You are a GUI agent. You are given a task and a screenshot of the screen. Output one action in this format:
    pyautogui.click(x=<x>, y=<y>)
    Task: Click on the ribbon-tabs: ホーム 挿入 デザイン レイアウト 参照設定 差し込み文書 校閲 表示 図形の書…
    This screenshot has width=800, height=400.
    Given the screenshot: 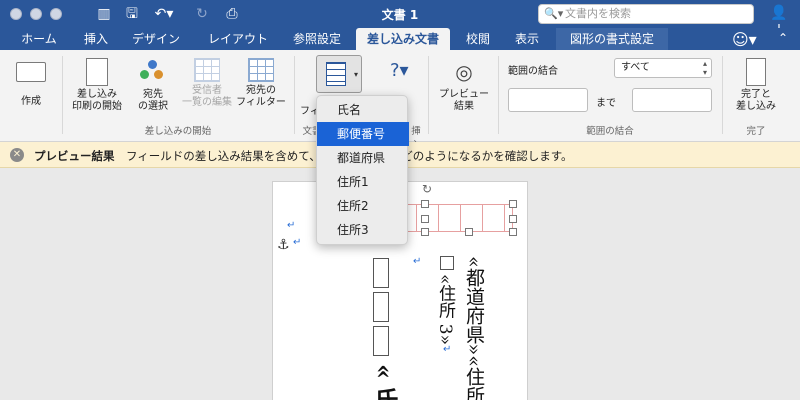 What is the action you would take?
    pyautogui.click(x=400, y=39)
    